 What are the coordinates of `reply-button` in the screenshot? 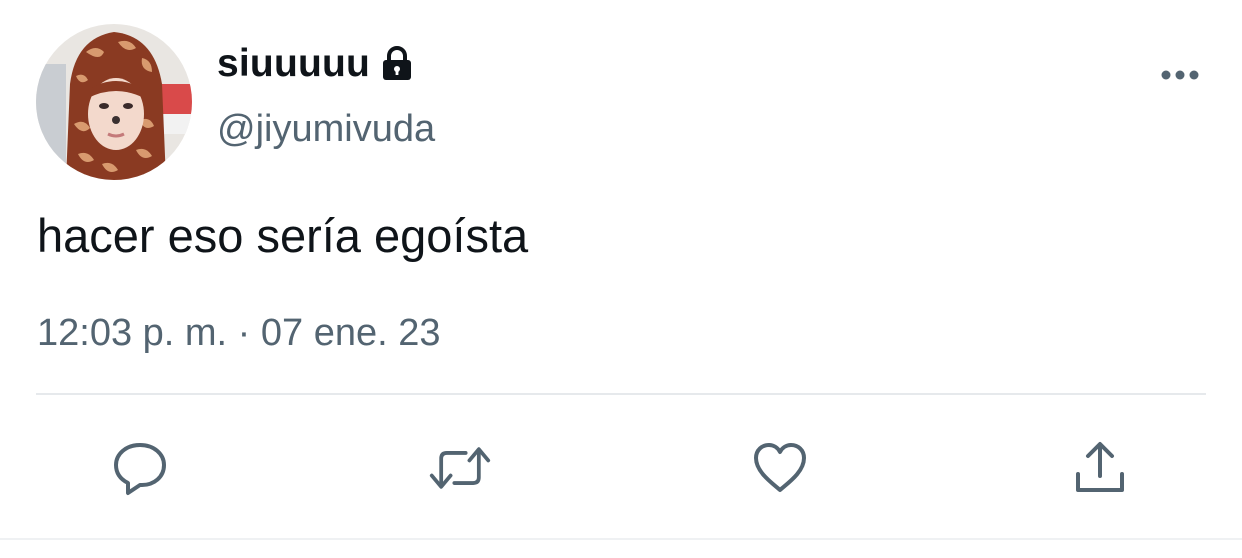 It's located at (140, 468).